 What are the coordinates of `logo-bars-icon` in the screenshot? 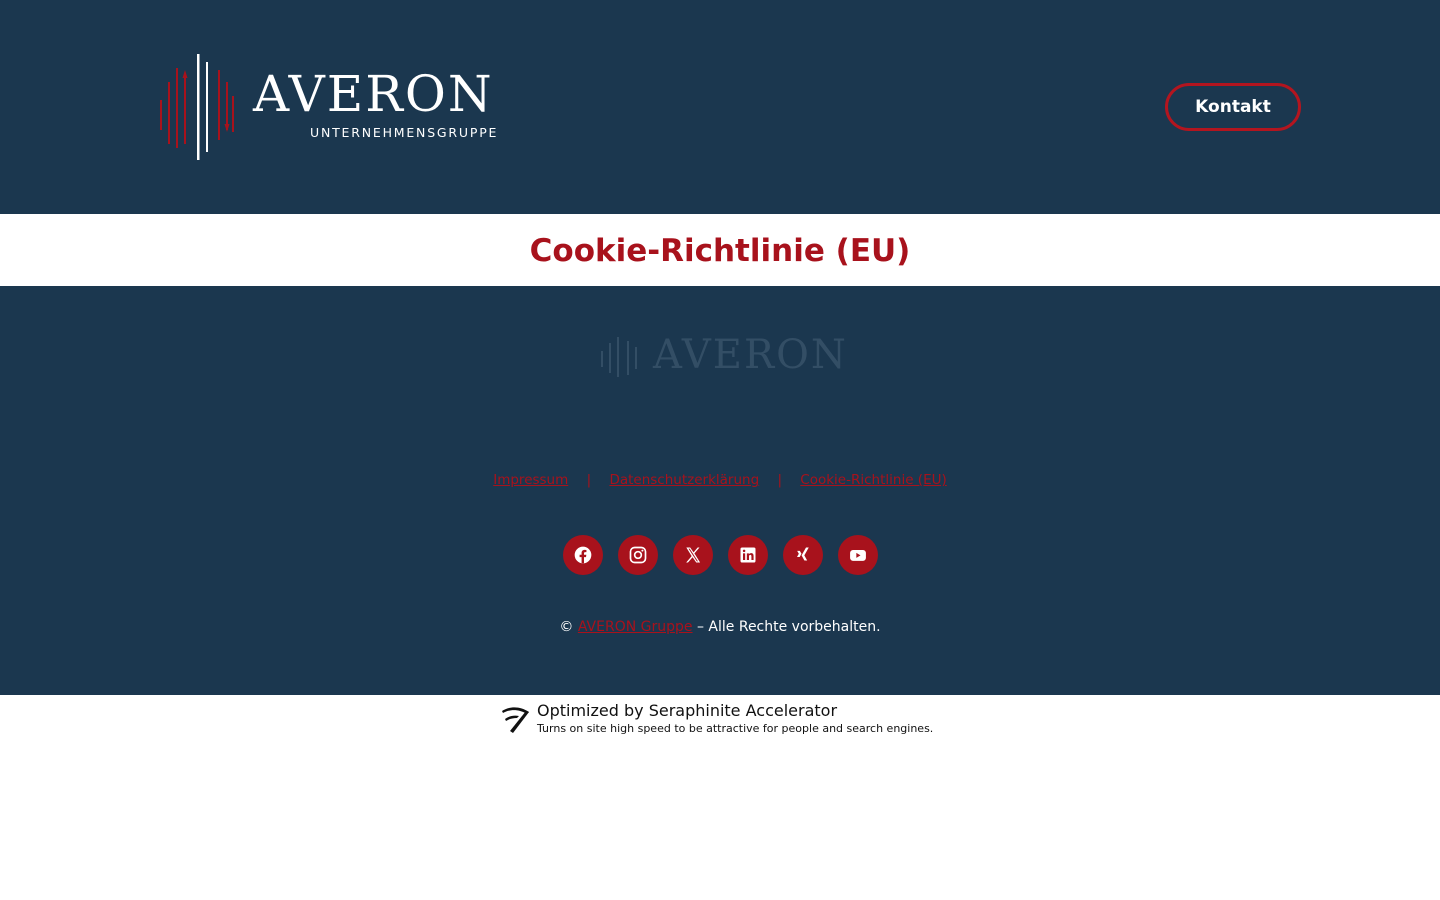 It's located at (197, 107).